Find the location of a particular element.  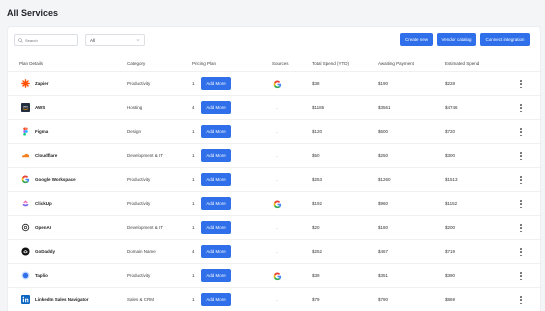

plan-name: OpenAI is located at coordinates (43, 227).